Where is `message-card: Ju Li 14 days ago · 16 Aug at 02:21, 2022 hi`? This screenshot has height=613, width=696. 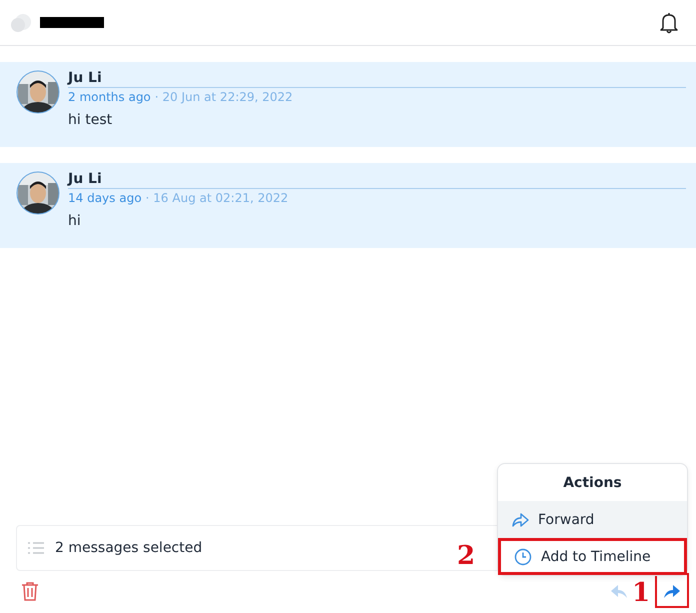 message-card: Ju Li 14 days ago · 16 Aug at 02:21, 2022 hi is located at coordinates (348, 205).